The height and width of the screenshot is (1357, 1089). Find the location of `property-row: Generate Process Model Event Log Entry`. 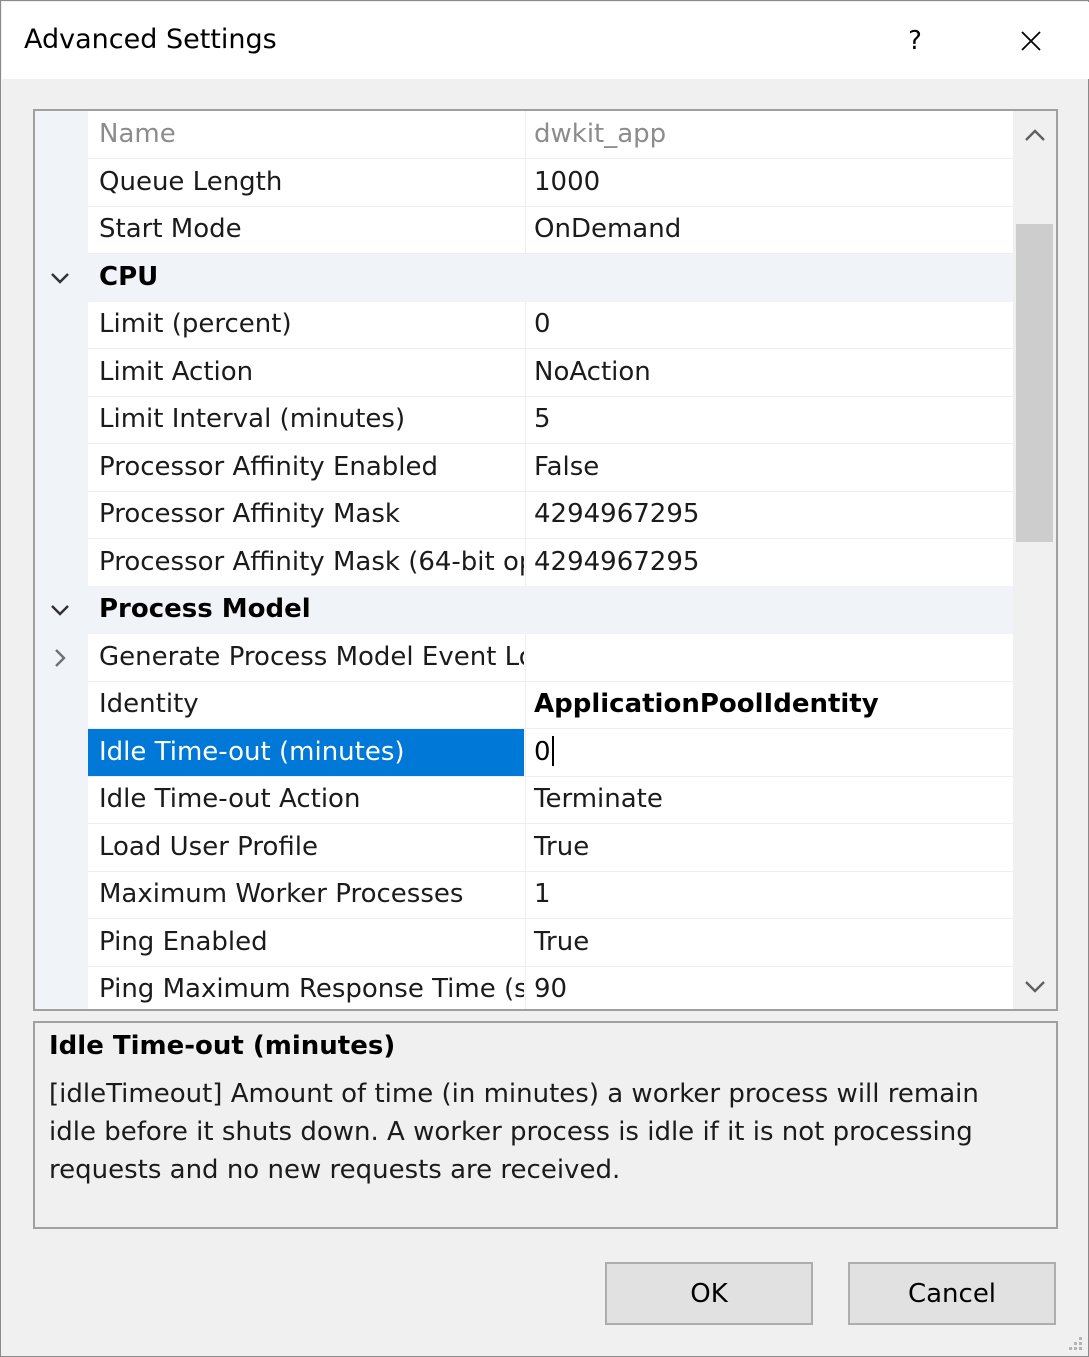

property-row: Generate Process Model Event Log Entry is located at coordinates (524, 658).